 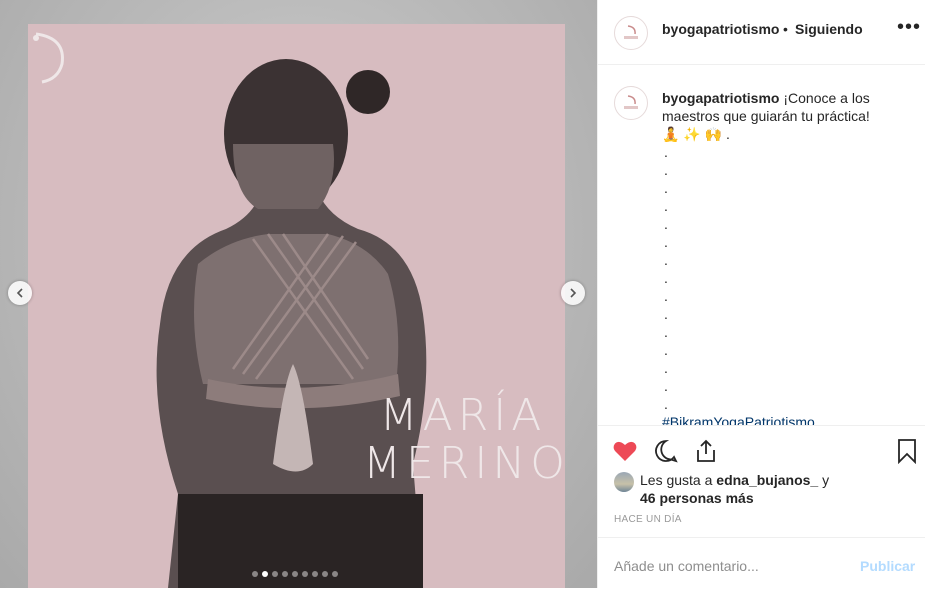 What do you see at coordinates (907, 451) in the screenshot?
I see `bookmark-icon` at bounding box center [907, 451].